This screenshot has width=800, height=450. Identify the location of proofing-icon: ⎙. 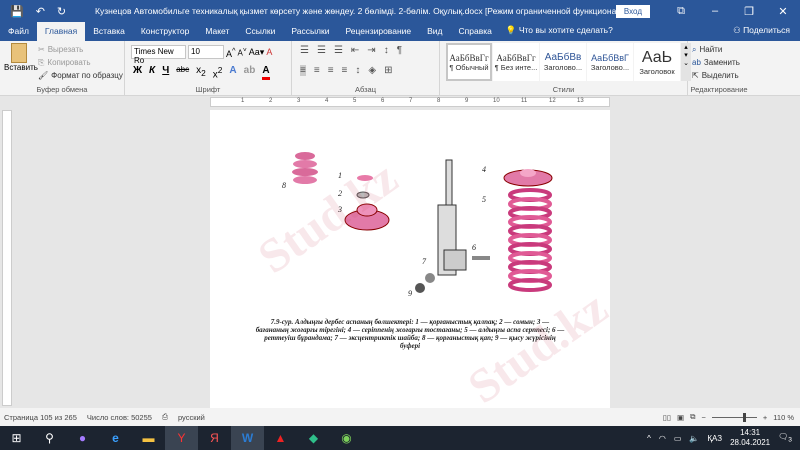
(165, 417).